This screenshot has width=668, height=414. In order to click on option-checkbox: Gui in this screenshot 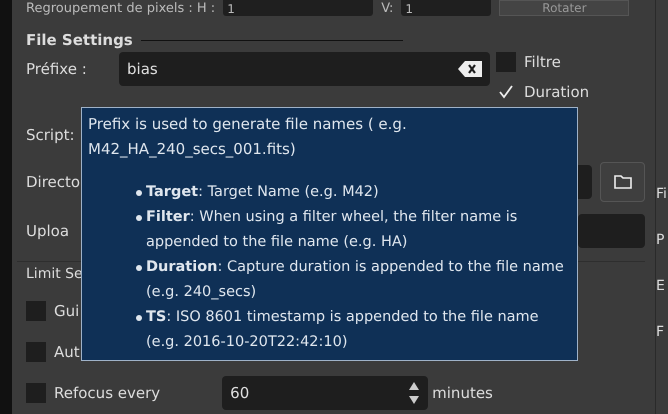, I will do `click(53, 310)`.